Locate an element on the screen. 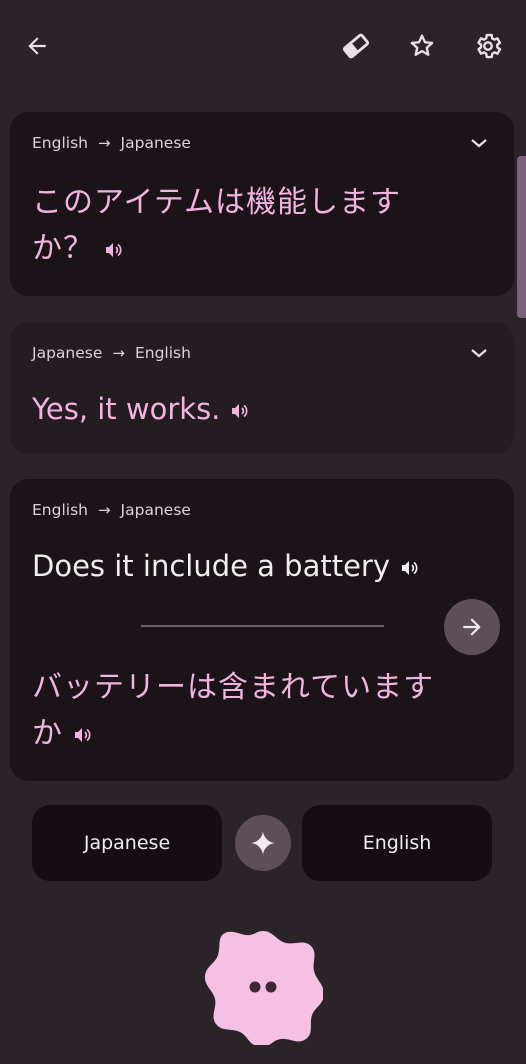  favorites-button is located at coordinates (422, 46).